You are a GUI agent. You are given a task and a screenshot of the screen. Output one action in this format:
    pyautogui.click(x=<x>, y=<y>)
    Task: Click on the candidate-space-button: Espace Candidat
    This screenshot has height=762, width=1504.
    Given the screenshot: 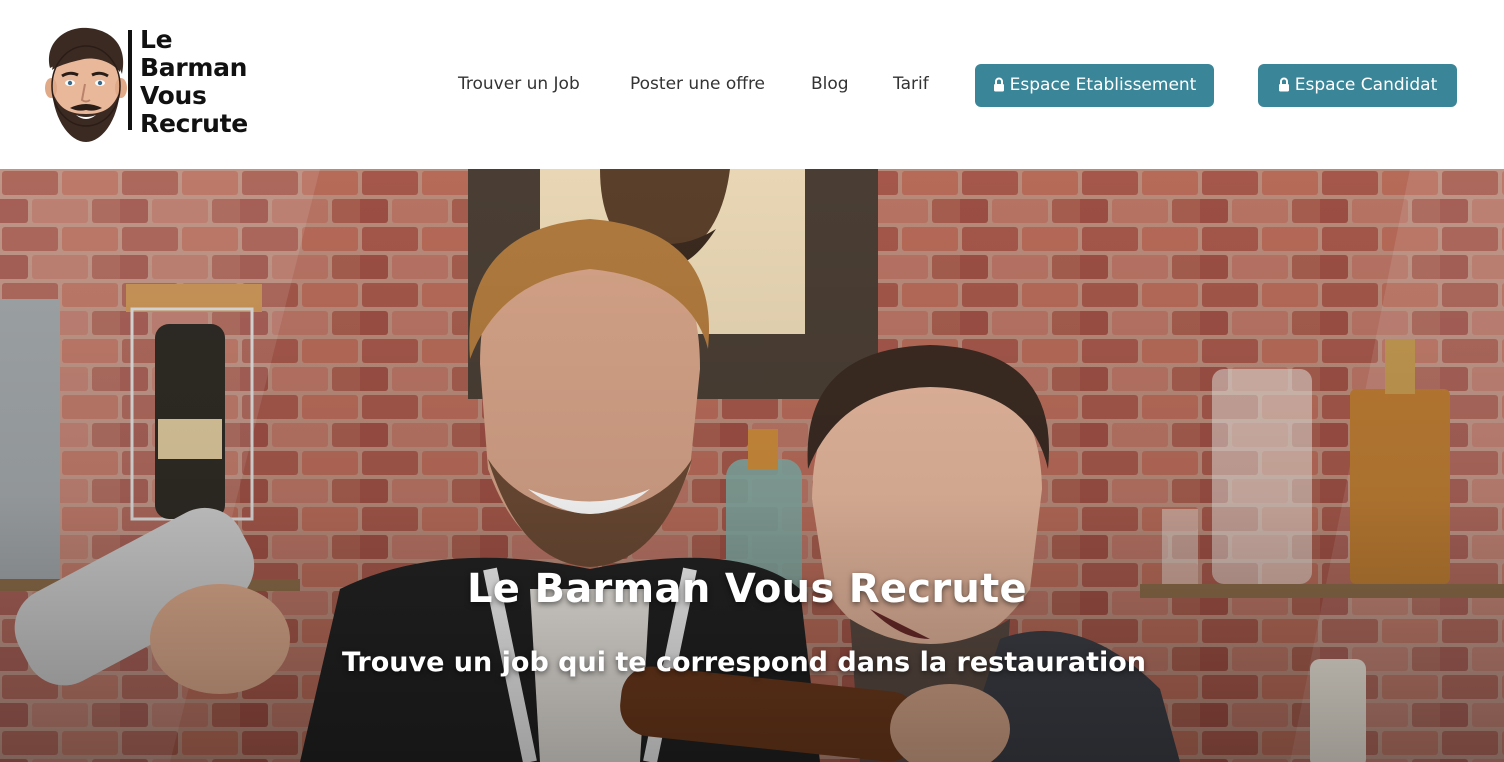 What is the action you would take?
    pyautogui.click(x=1357, y=85)
    